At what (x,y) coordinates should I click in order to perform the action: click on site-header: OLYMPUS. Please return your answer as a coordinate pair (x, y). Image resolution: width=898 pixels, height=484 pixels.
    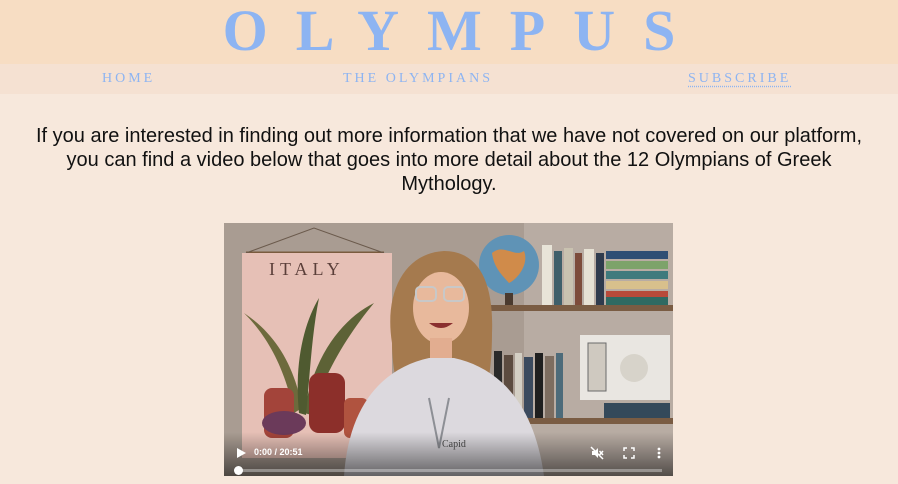
    Looking at the image, I should click on (449, 32).